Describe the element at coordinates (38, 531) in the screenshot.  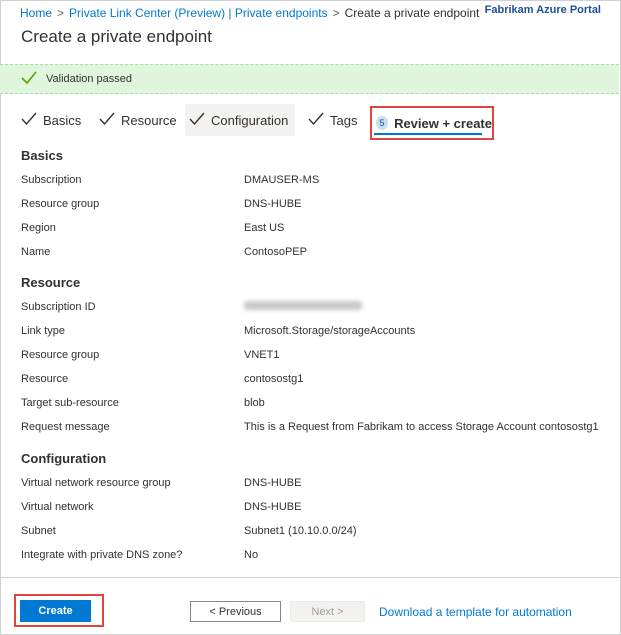
I see `summary-label: Subnet` at that location.